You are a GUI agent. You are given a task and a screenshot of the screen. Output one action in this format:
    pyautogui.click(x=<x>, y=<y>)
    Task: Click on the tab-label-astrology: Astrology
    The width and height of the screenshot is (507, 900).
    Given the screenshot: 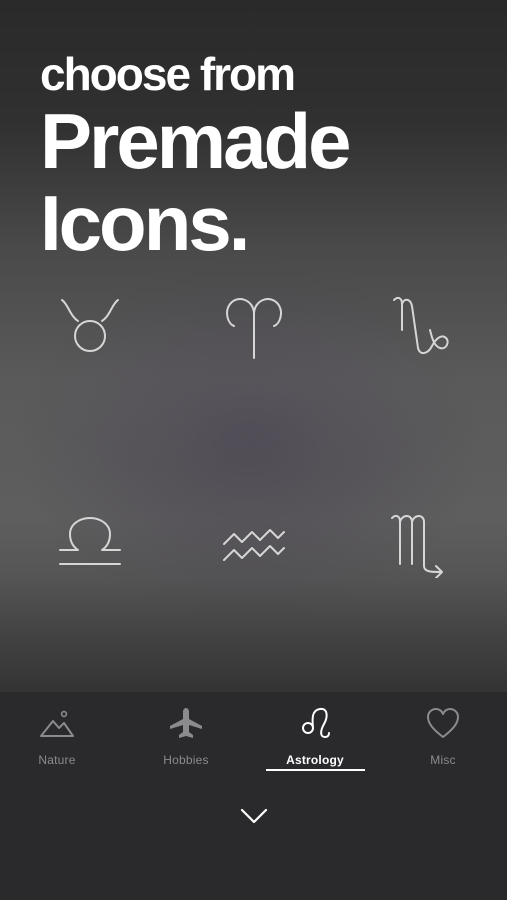 What is the action you would take?
    pyautogui.click(x=315, y=760)
    